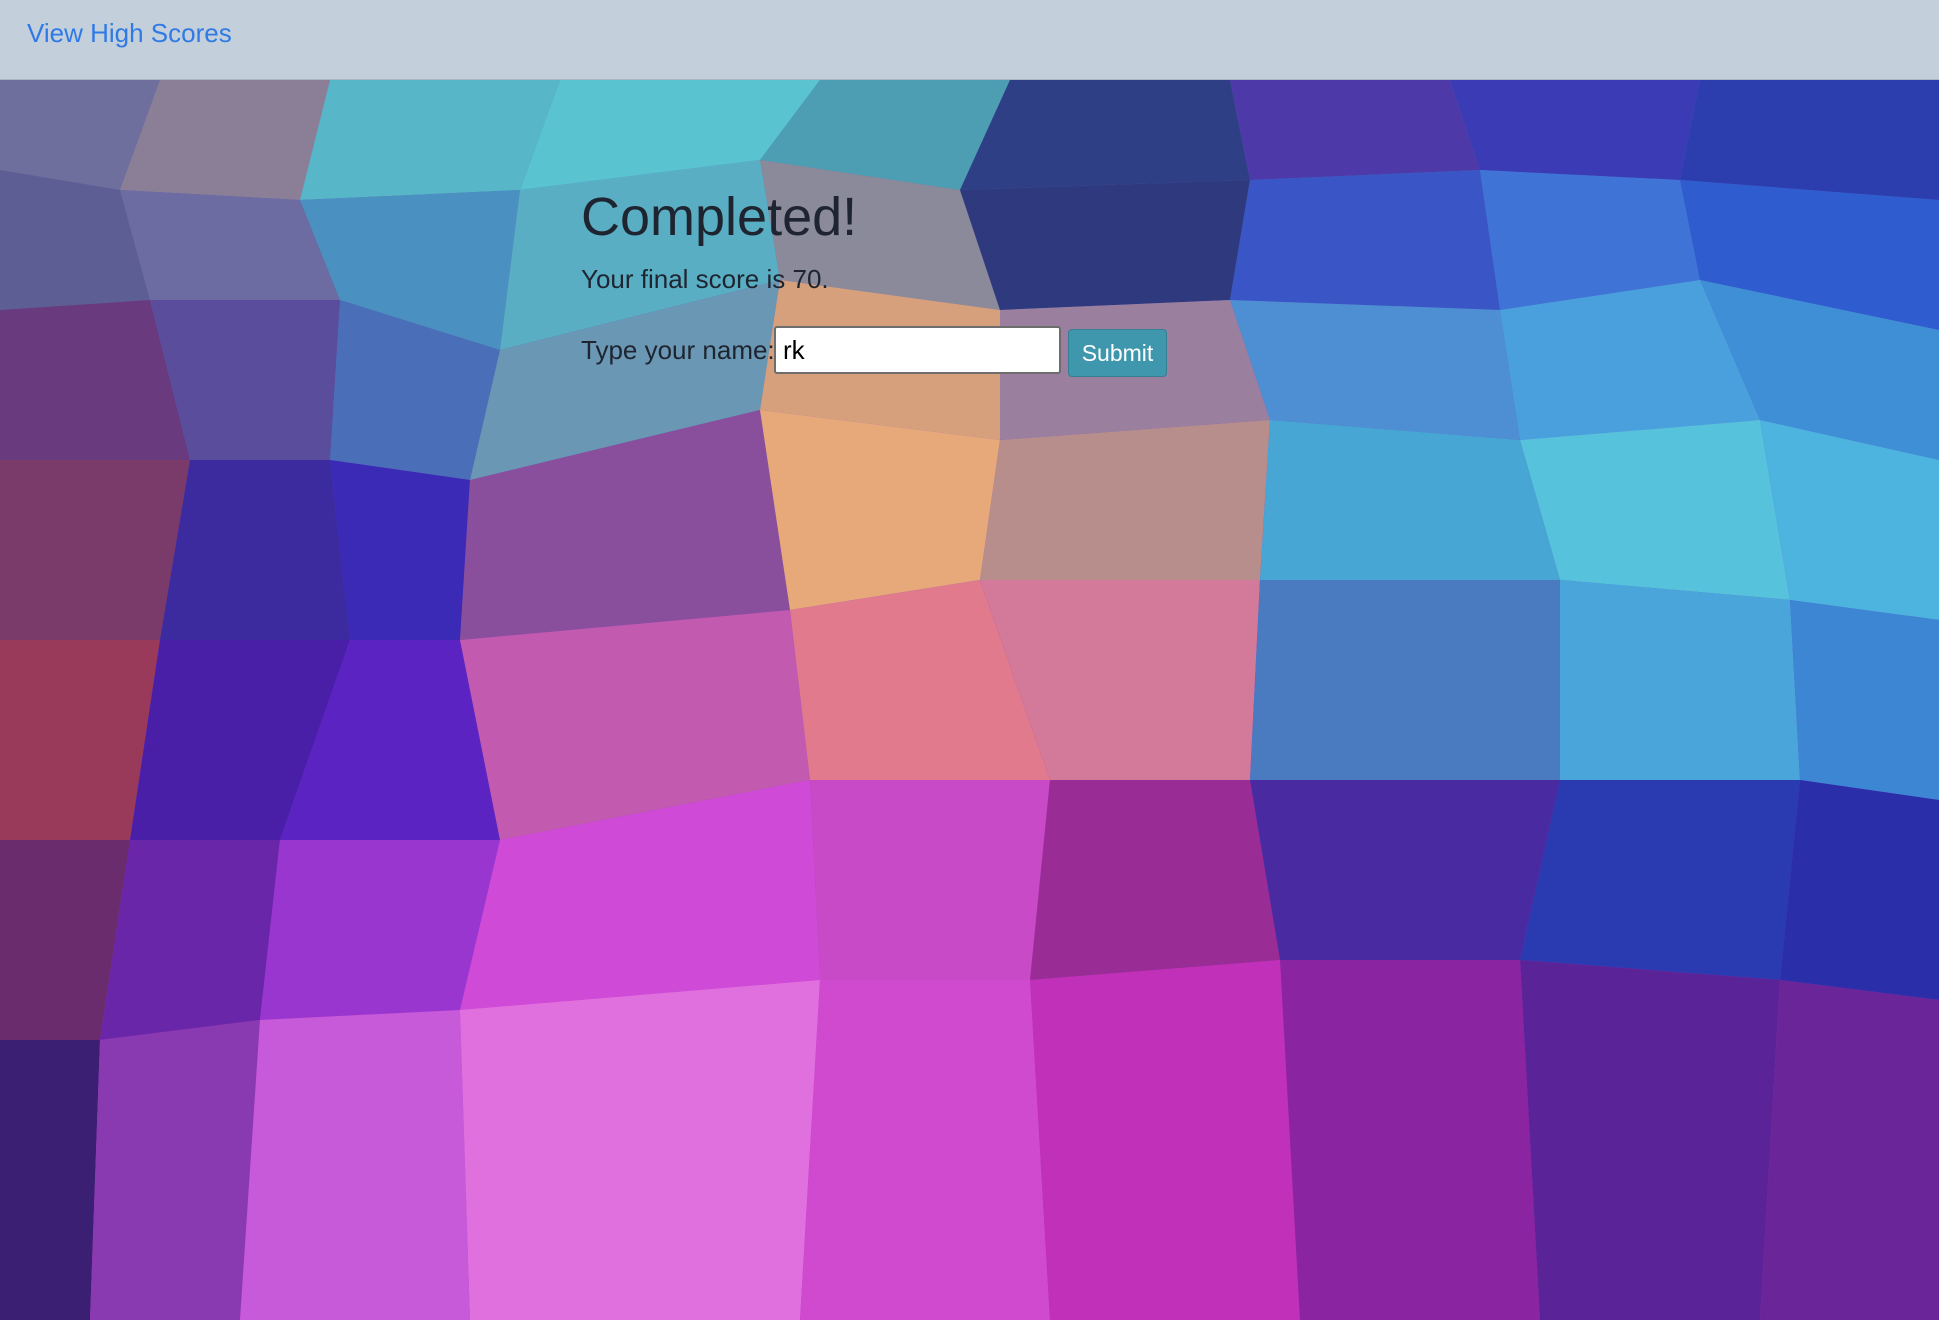 The width and height of the screenshot is (1939, 1320). I want to click on name-input, so click(917, 350).